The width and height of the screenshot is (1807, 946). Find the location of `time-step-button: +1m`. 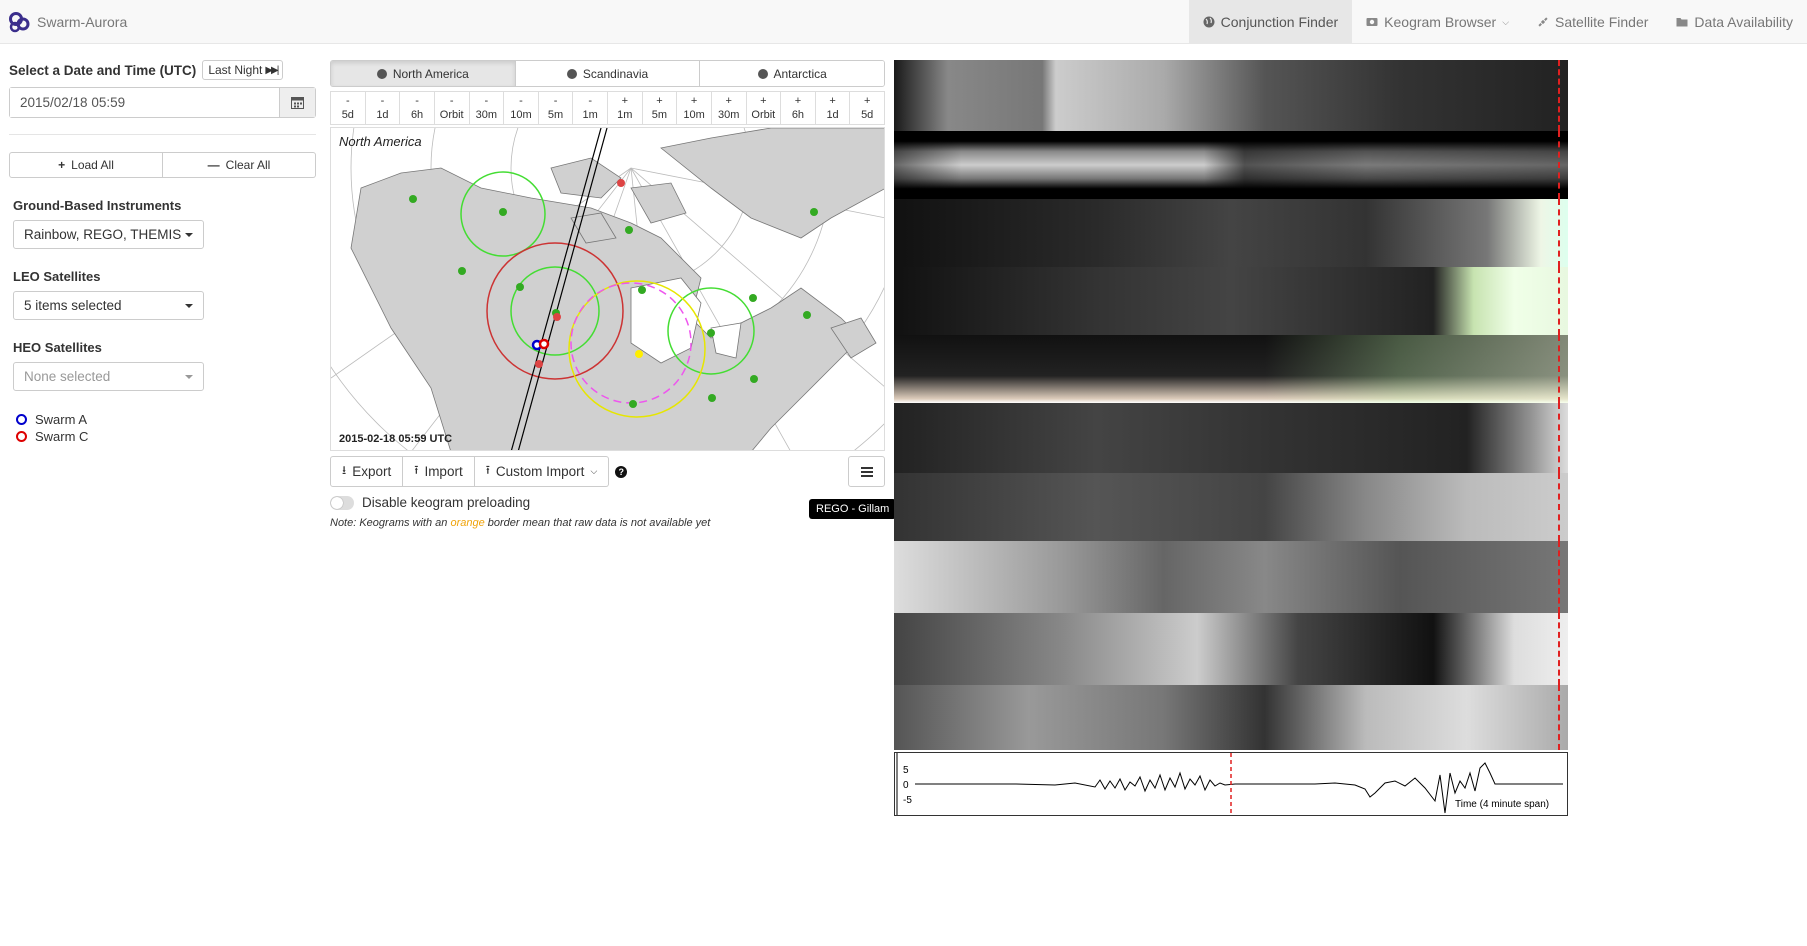

time-step-button: +1m is located at coordinates (624, 108).